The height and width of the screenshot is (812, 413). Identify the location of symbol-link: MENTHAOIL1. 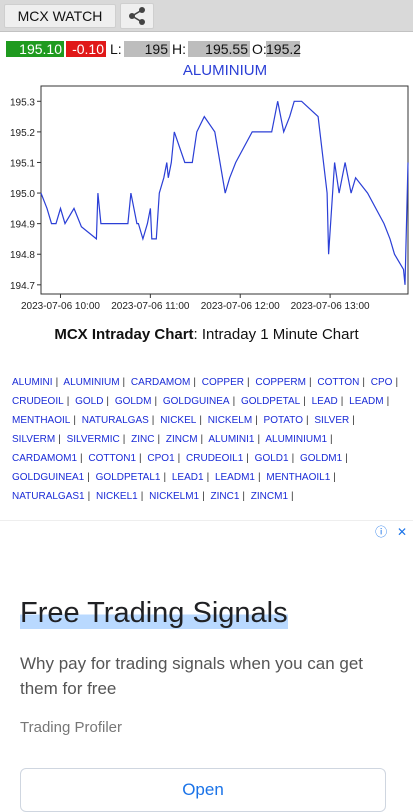
(298, 477).